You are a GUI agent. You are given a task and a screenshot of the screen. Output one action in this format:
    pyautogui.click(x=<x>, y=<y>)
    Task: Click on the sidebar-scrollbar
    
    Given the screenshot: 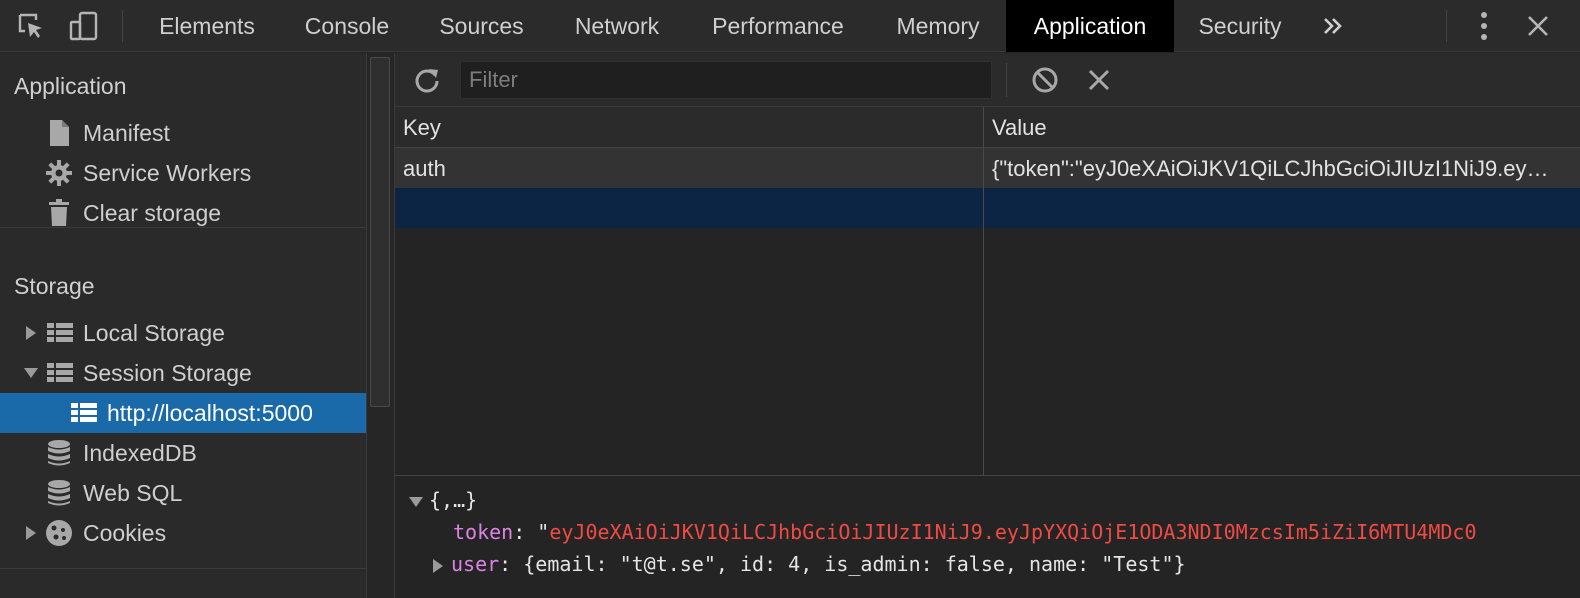 What is the action you would take?
    pyautogui.click(x=380, y=325)
    